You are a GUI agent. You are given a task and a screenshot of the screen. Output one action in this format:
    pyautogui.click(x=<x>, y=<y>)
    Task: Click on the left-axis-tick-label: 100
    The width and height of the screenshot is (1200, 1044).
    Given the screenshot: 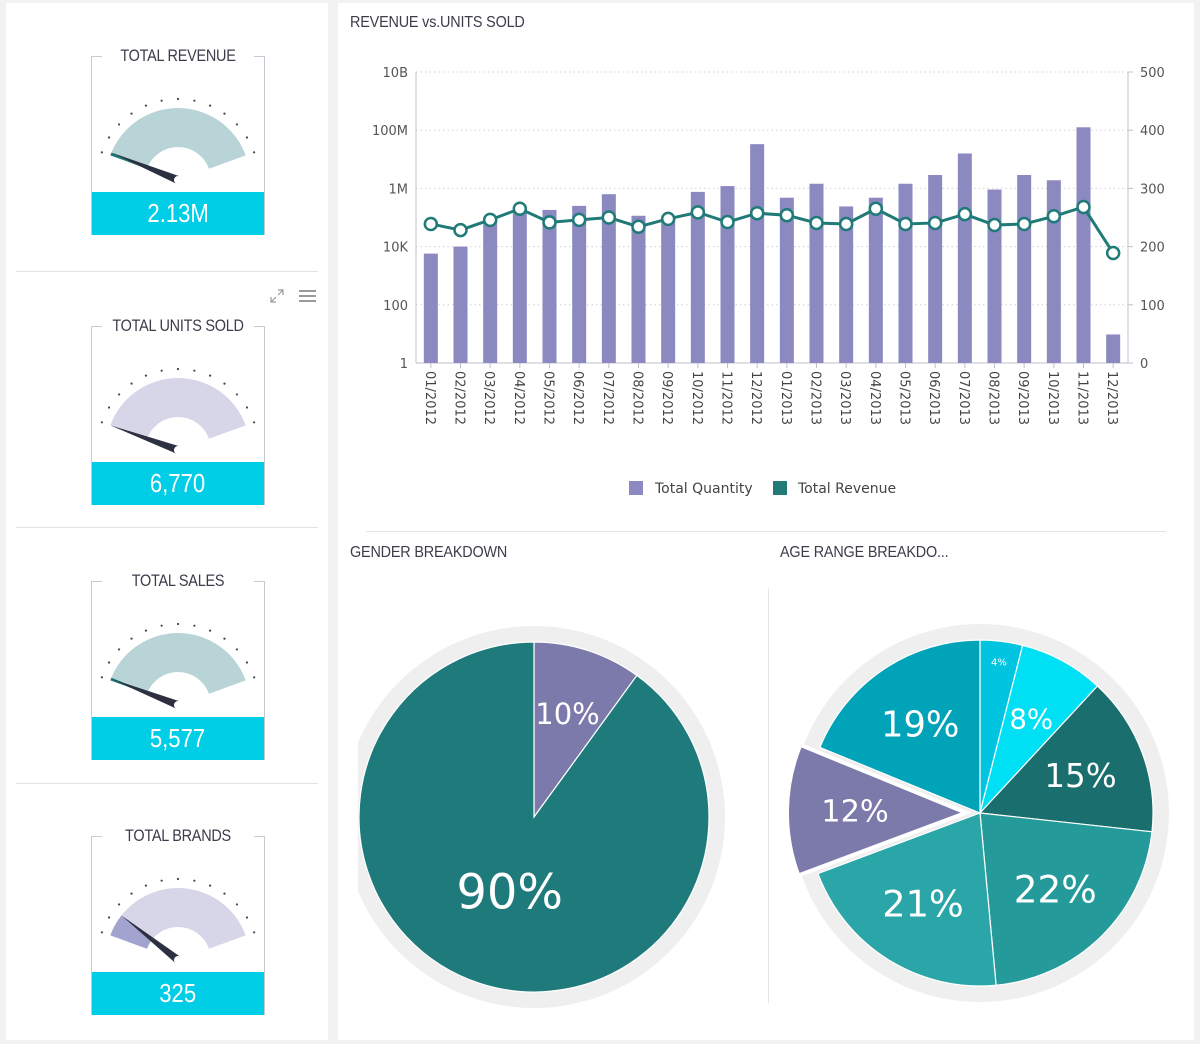 What is the action you would take?
    pyautogui.click(x=395, y=306)
    